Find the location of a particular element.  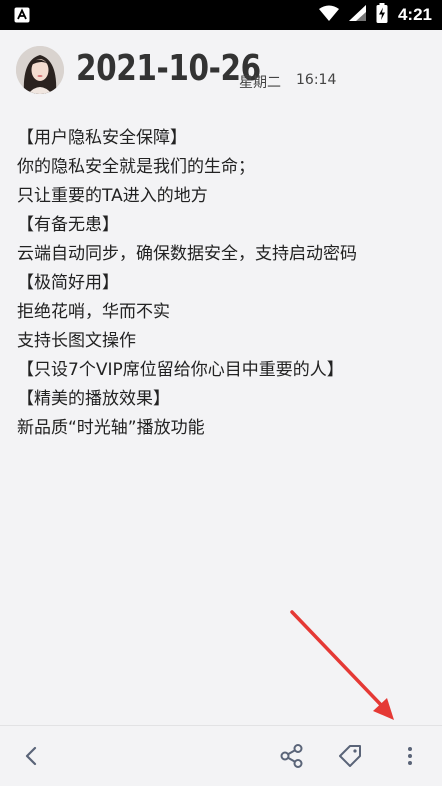

content-line: 你的隐私安全就是我们的生命； is located at coordinates (136, 167).